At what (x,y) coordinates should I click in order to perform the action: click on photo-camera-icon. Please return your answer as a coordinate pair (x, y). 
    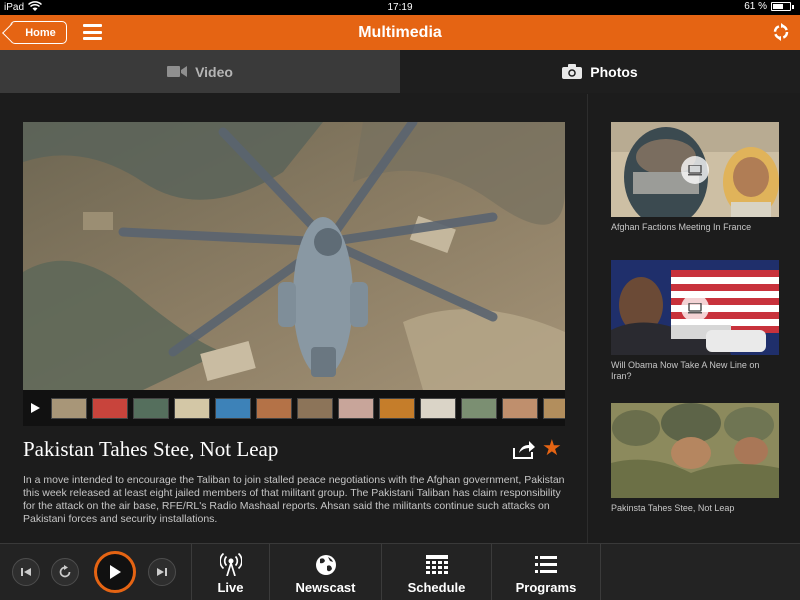
    Looking at the image, I should click on (572, 71).